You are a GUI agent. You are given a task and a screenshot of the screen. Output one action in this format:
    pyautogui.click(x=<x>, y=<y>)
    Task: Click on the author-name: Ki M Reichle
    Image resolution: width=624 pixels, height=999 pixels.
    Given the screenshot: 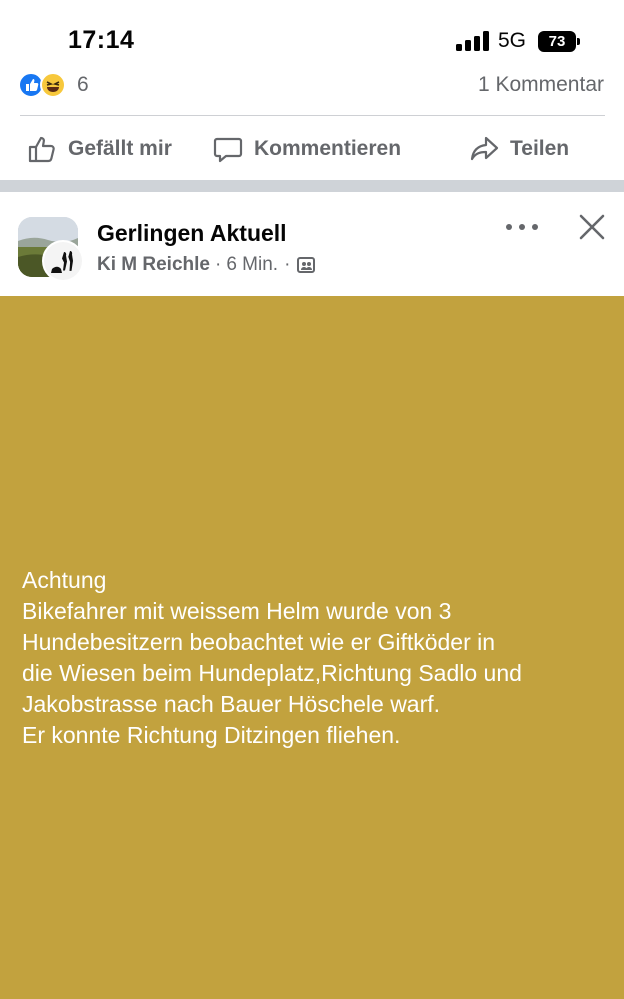 What is the action you would take?
    pyautogui.click(x=153, y=265)
    